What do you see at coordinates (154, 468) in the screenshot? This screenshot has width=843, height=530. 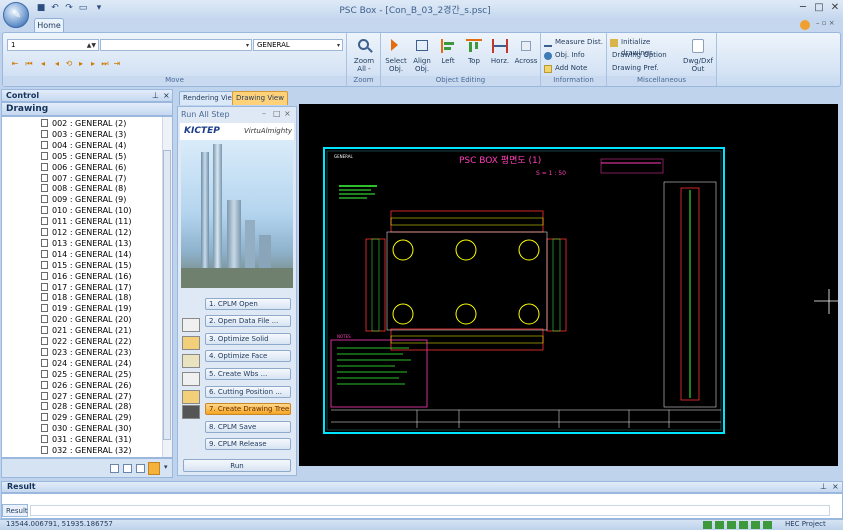 I see `view-drawing-icon` at bounding box center [154, 468].